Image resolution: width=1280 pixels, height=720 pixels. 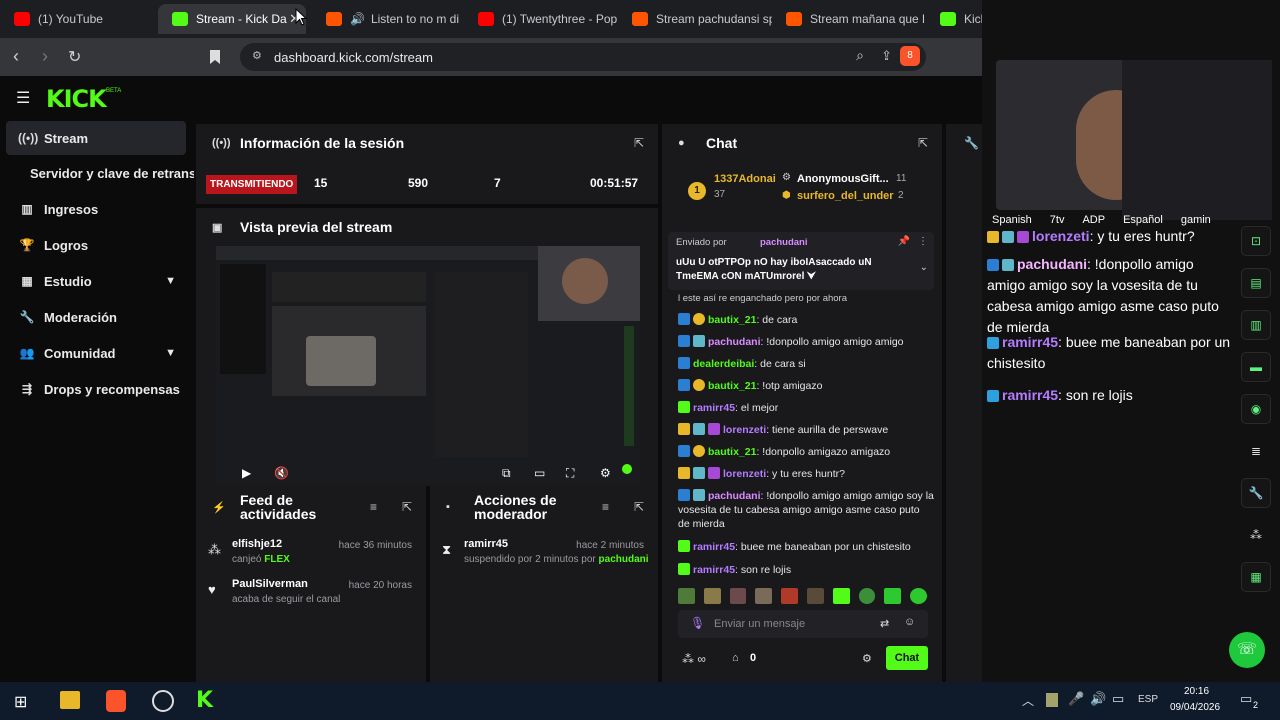 I want to click on document-icon: ▥, so click(x=1256, y=325).